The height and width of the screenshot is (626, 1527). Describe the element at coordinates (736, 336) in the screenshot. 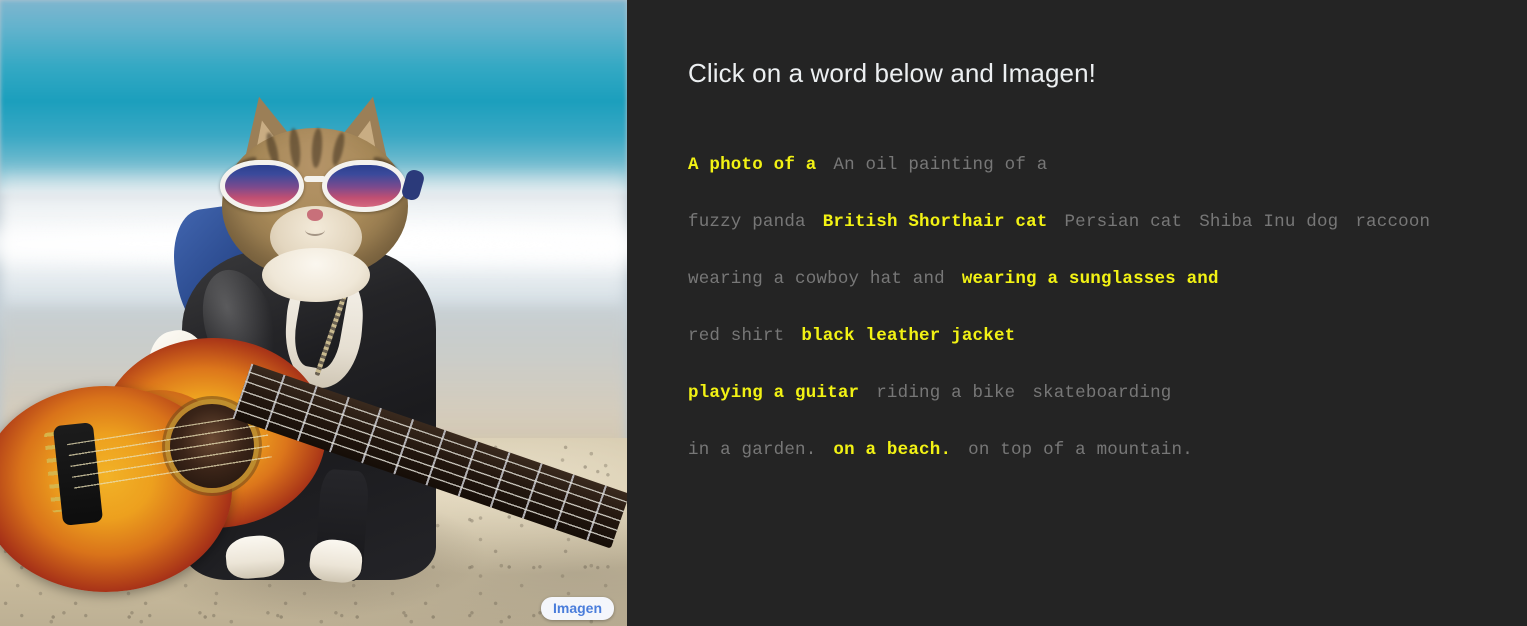

I see `prompt-option-clothing-0: red shirt` at that location.